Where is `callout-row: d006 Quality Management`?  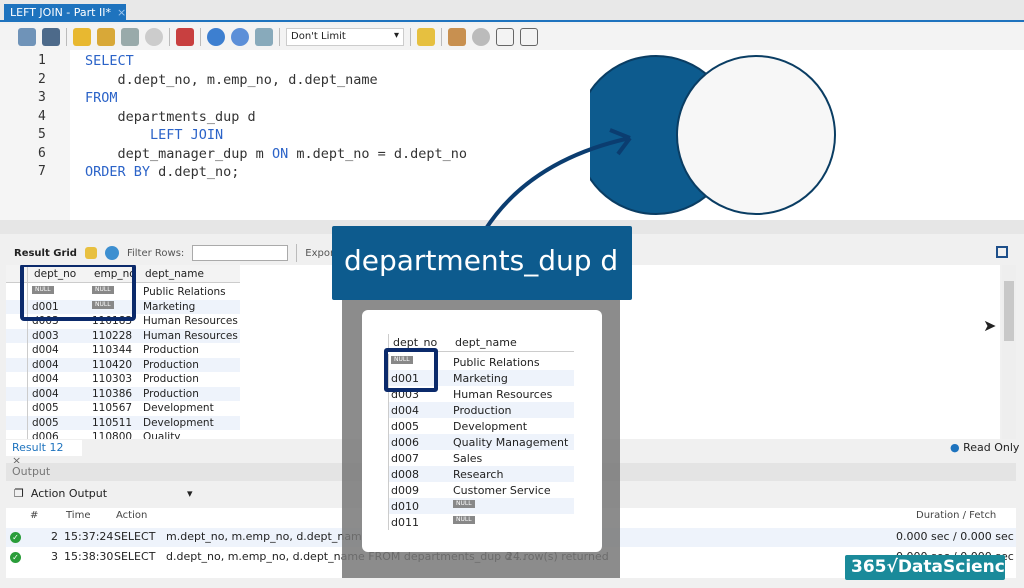 callout-row: d006 Quality Management is located at coordinates (481, 442).